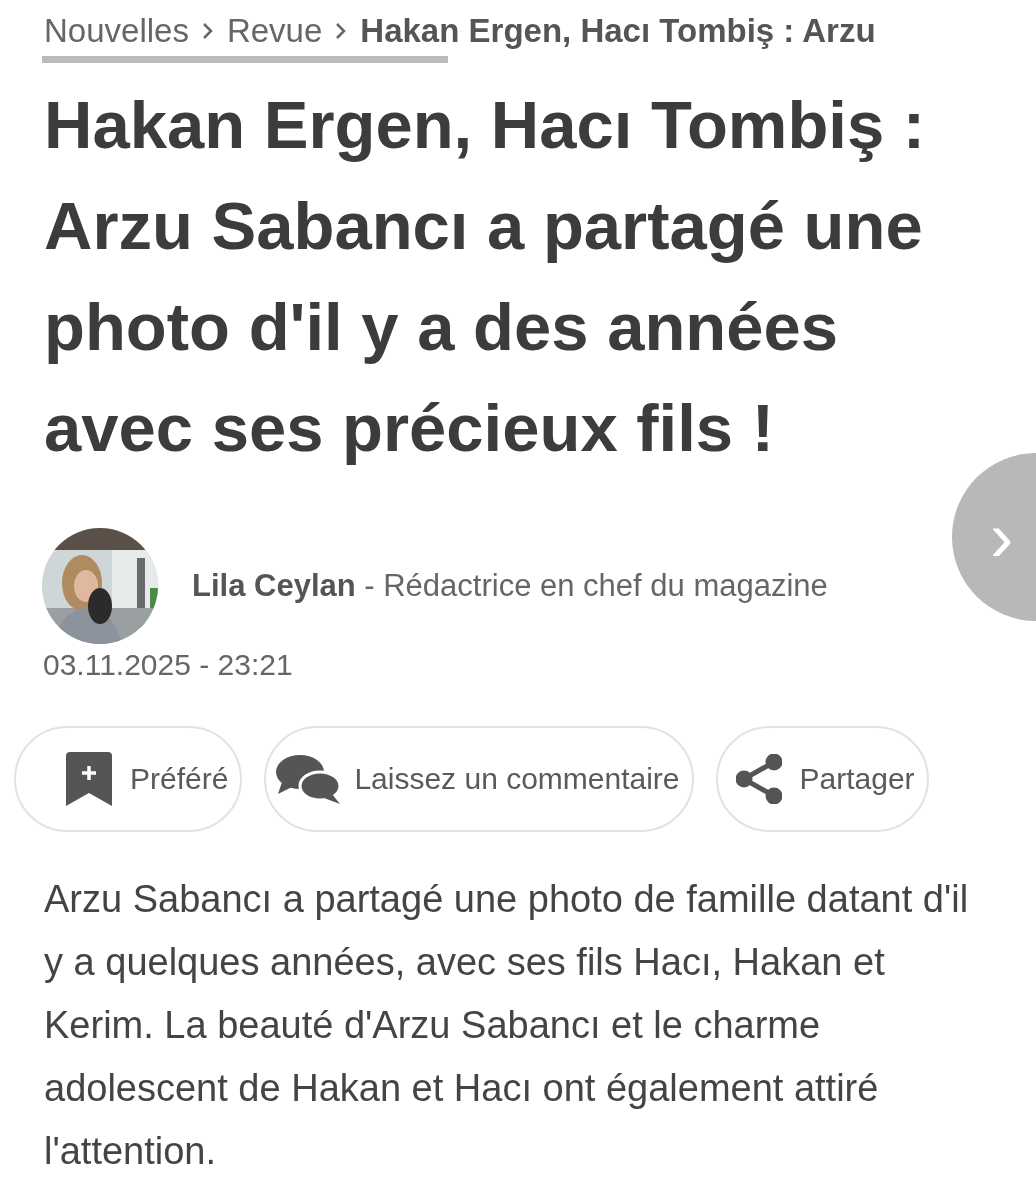  What do you see at coordinates (274, 31) in the screenshot?
I see `breadcrumb-link: Revue` at bounding box center [274, 31].